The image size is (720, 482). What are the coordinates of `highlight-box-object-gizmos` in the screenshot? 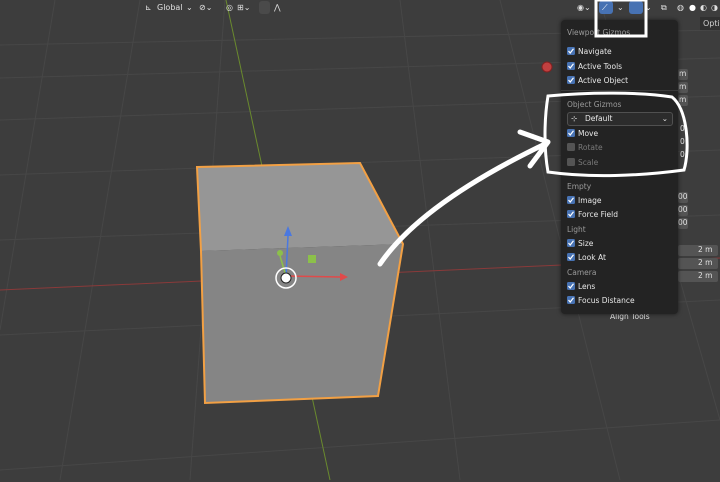 It's located at (616, 134).